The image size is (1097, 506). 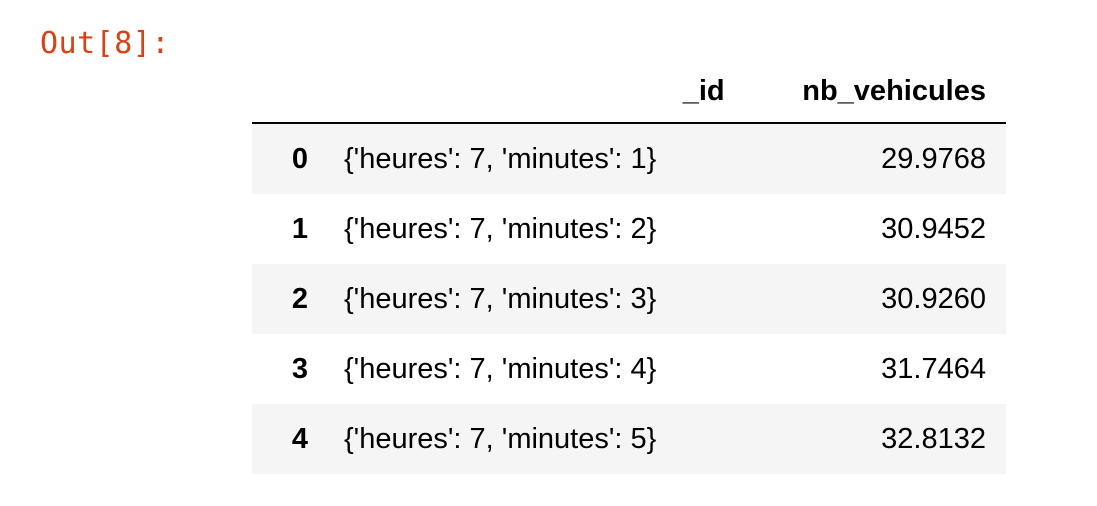 What do you see at coordinates (933, 438) in the screenshot?
I see `nb-vehicules-cell: 32.8132` at bounding box center [933, 438].